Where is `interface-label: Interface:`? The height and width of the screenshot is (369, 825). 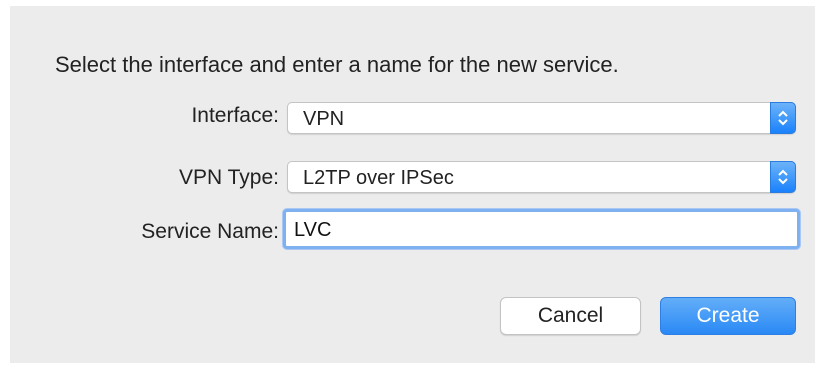
interface-label: Interface: is located at coordinates (235, 115).